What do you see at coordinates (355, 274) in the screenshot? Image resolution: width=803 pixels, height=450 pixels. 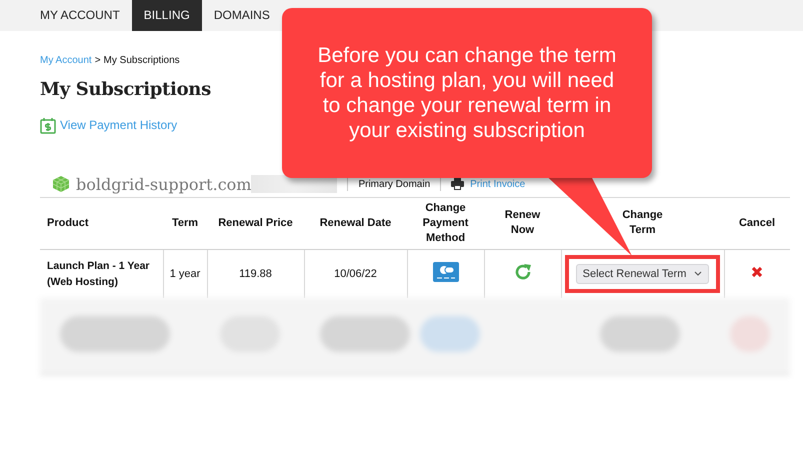 I see `table-cell-text: 10/06/22` at bounding box center [355, 274].